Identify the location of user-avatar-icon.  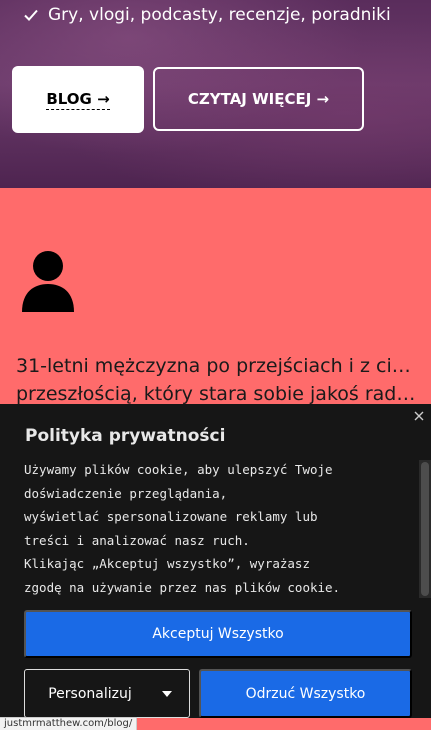
(48, 281).